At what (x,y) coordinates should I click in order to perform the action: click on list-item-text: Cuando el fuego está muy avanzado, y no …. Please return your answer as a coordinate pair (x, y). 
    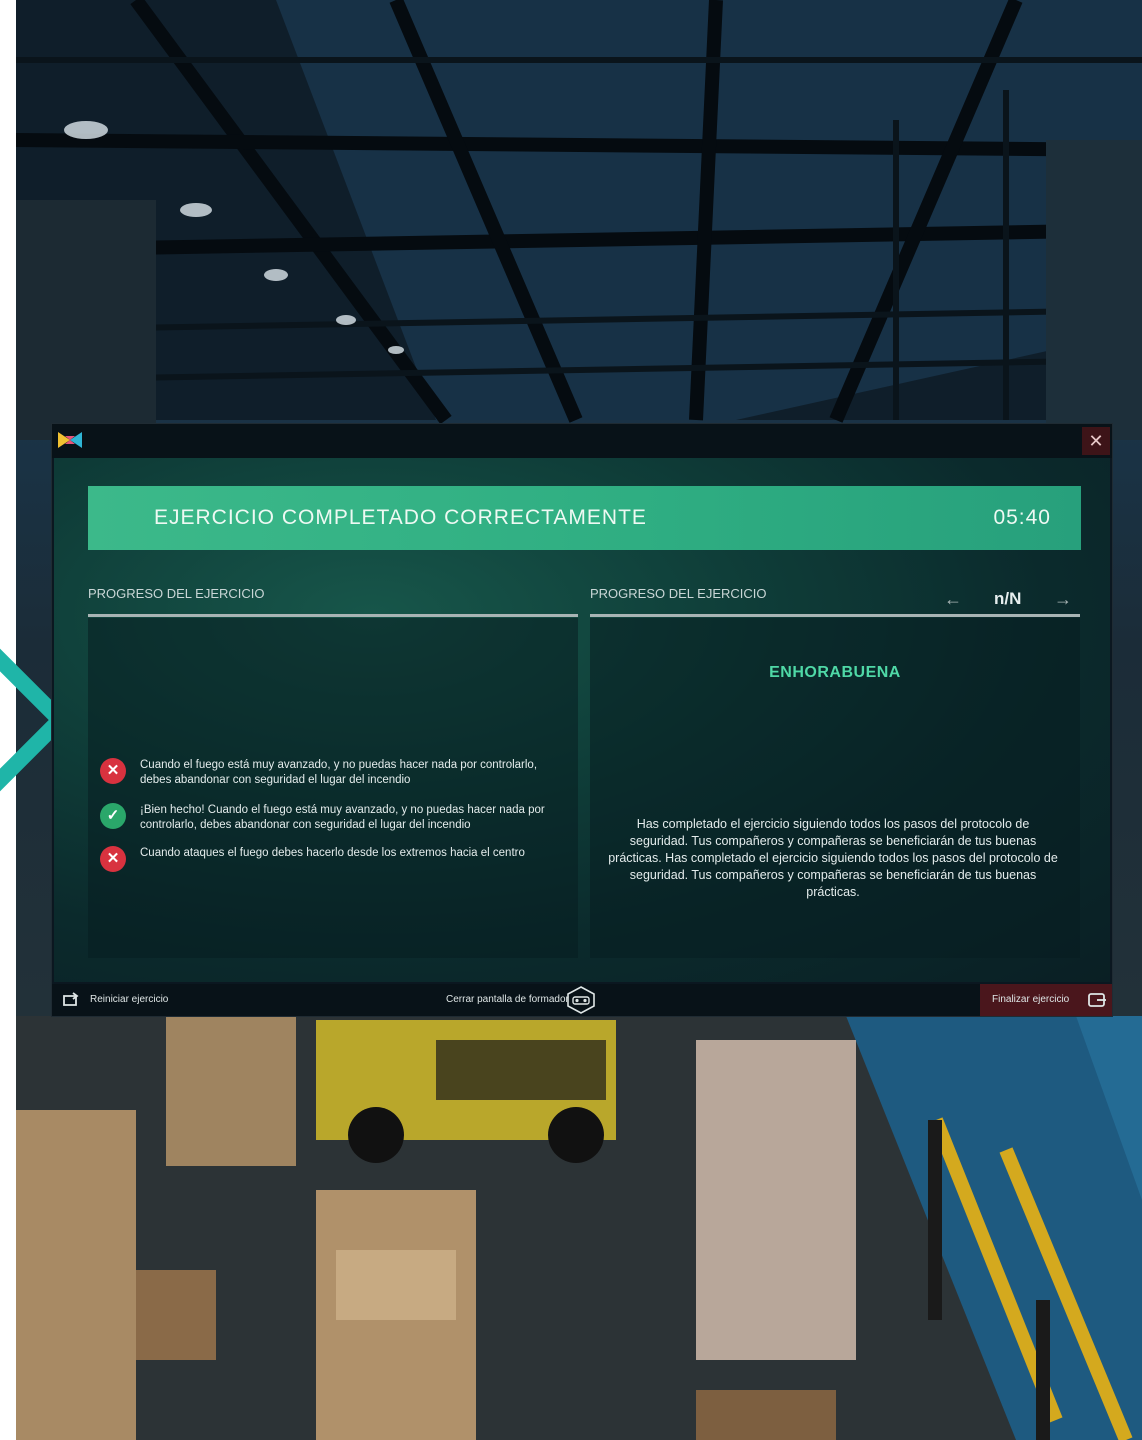
    Looking at the image, I should click on (339, 772).